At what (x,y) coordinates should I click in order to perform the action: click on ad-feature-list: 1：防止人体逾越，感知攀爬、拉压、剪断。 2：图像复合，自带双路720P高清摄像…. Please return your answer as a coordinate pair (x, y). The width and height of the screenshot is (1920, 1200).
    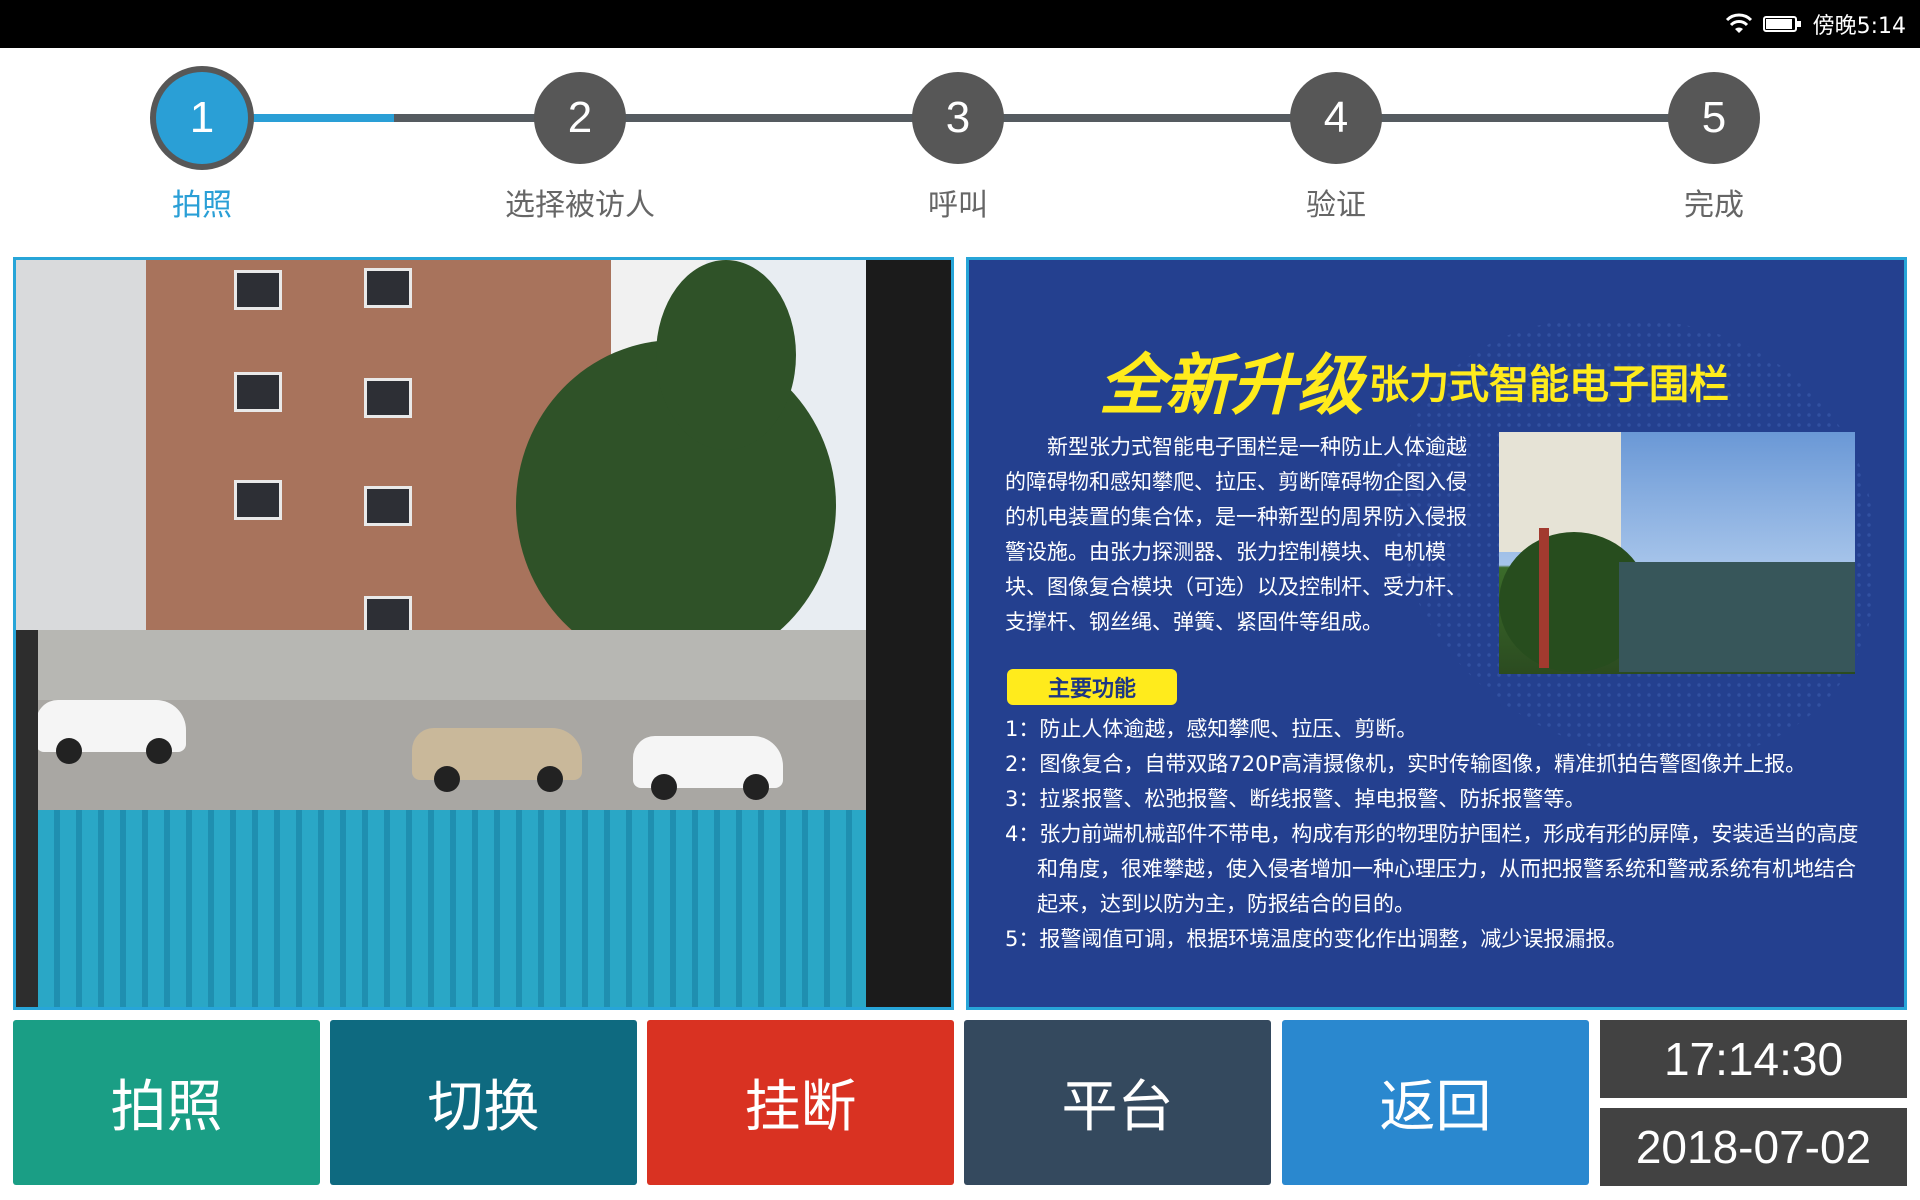
    Looking at the image, I should click on (1435, 834).